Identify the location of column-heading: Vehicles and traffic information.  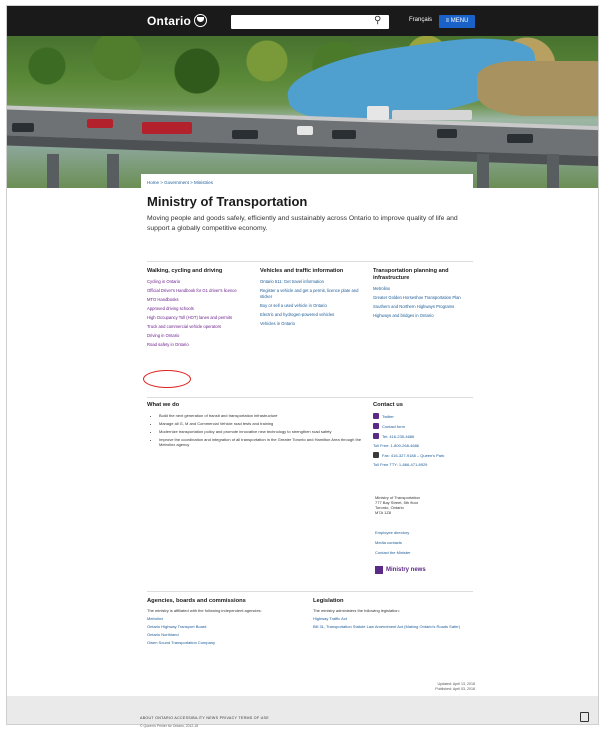
(302, 271).